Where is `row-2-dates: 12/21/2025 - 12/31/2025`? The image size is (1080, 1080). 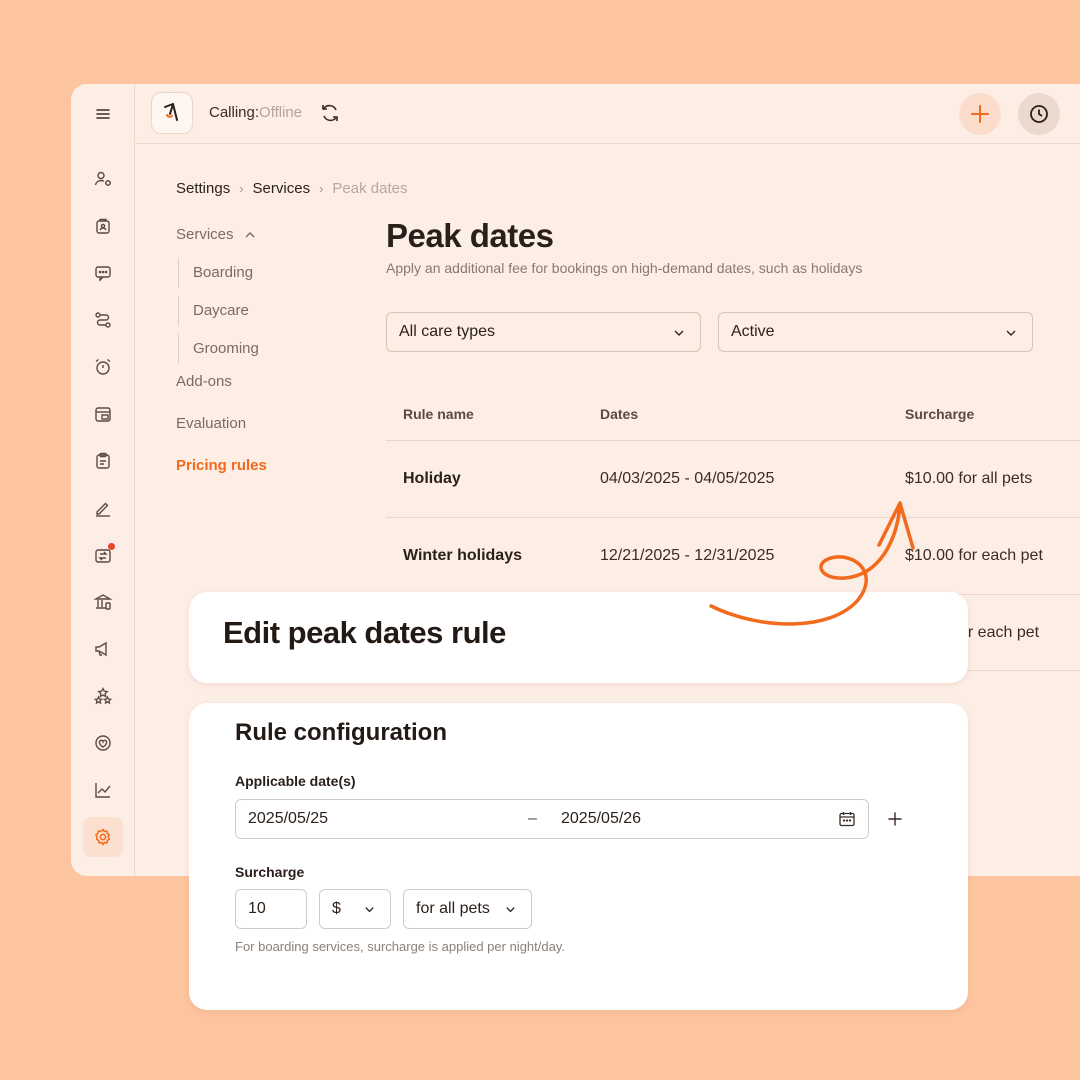 row-2-dates: 12/21/2025 - 12/31/2025 is located at coordinates (687, 555).